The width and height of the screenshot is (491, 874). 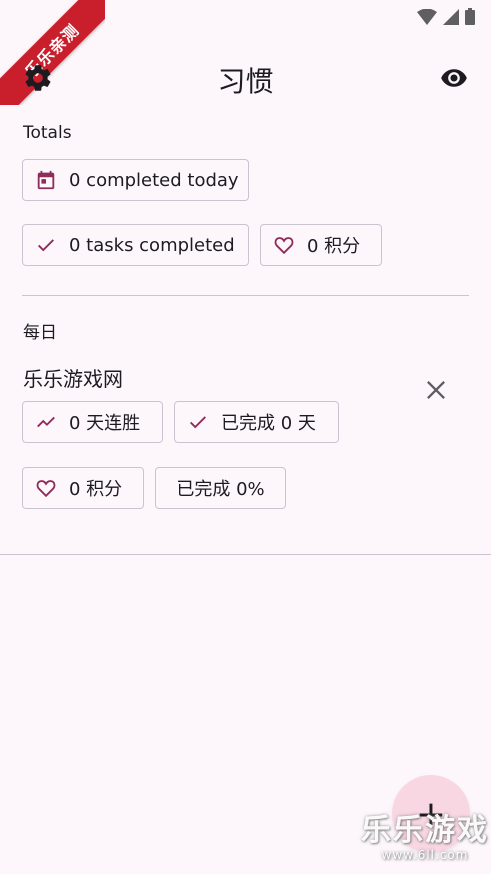 I want to click on calendar-icon, so click(x=46, y=180).